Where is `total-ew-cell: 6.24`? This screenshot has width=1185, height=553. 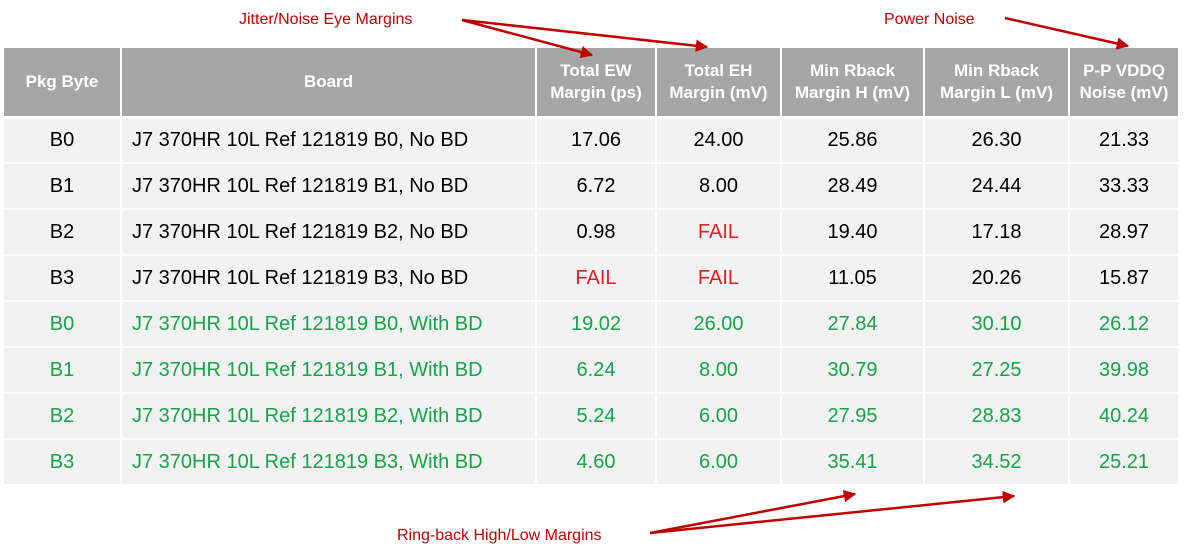
total-ew-cell: 6.24 is located at coordinates (596, 370).